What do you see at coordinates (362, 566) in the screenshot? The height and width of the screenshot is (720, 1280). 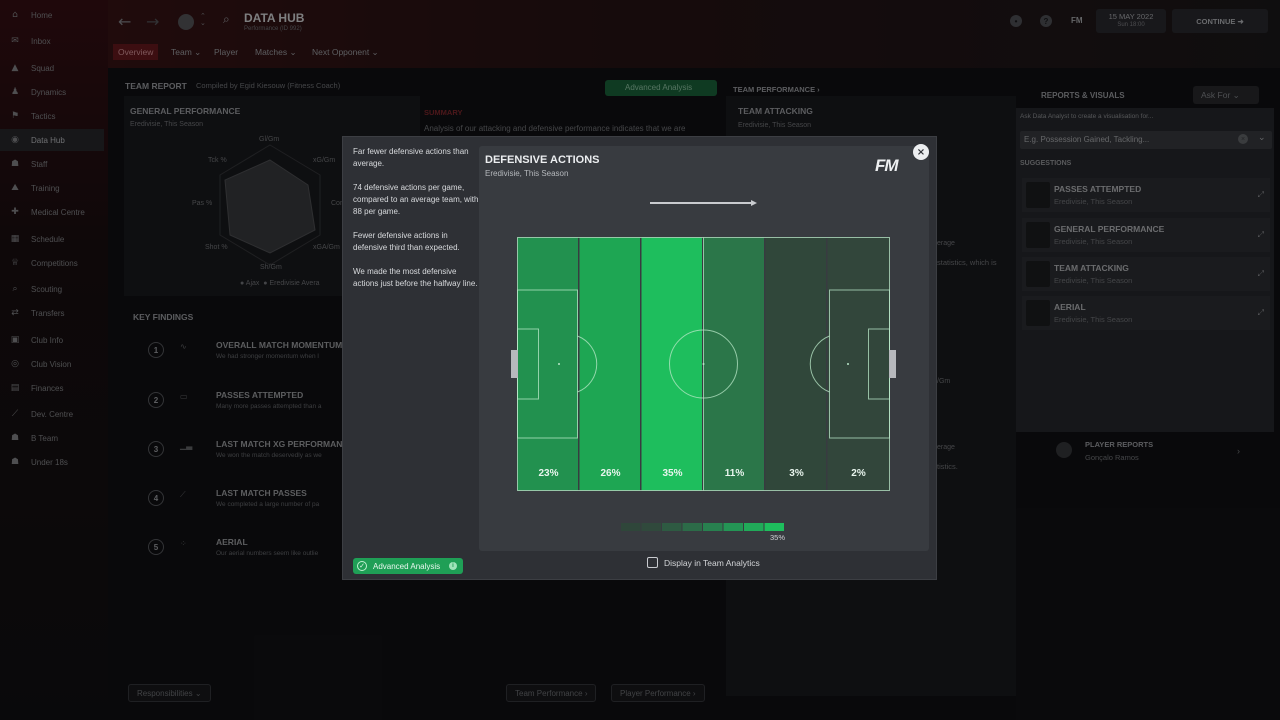 I see `check-icon: ✓` at bounding box center [362, 566].